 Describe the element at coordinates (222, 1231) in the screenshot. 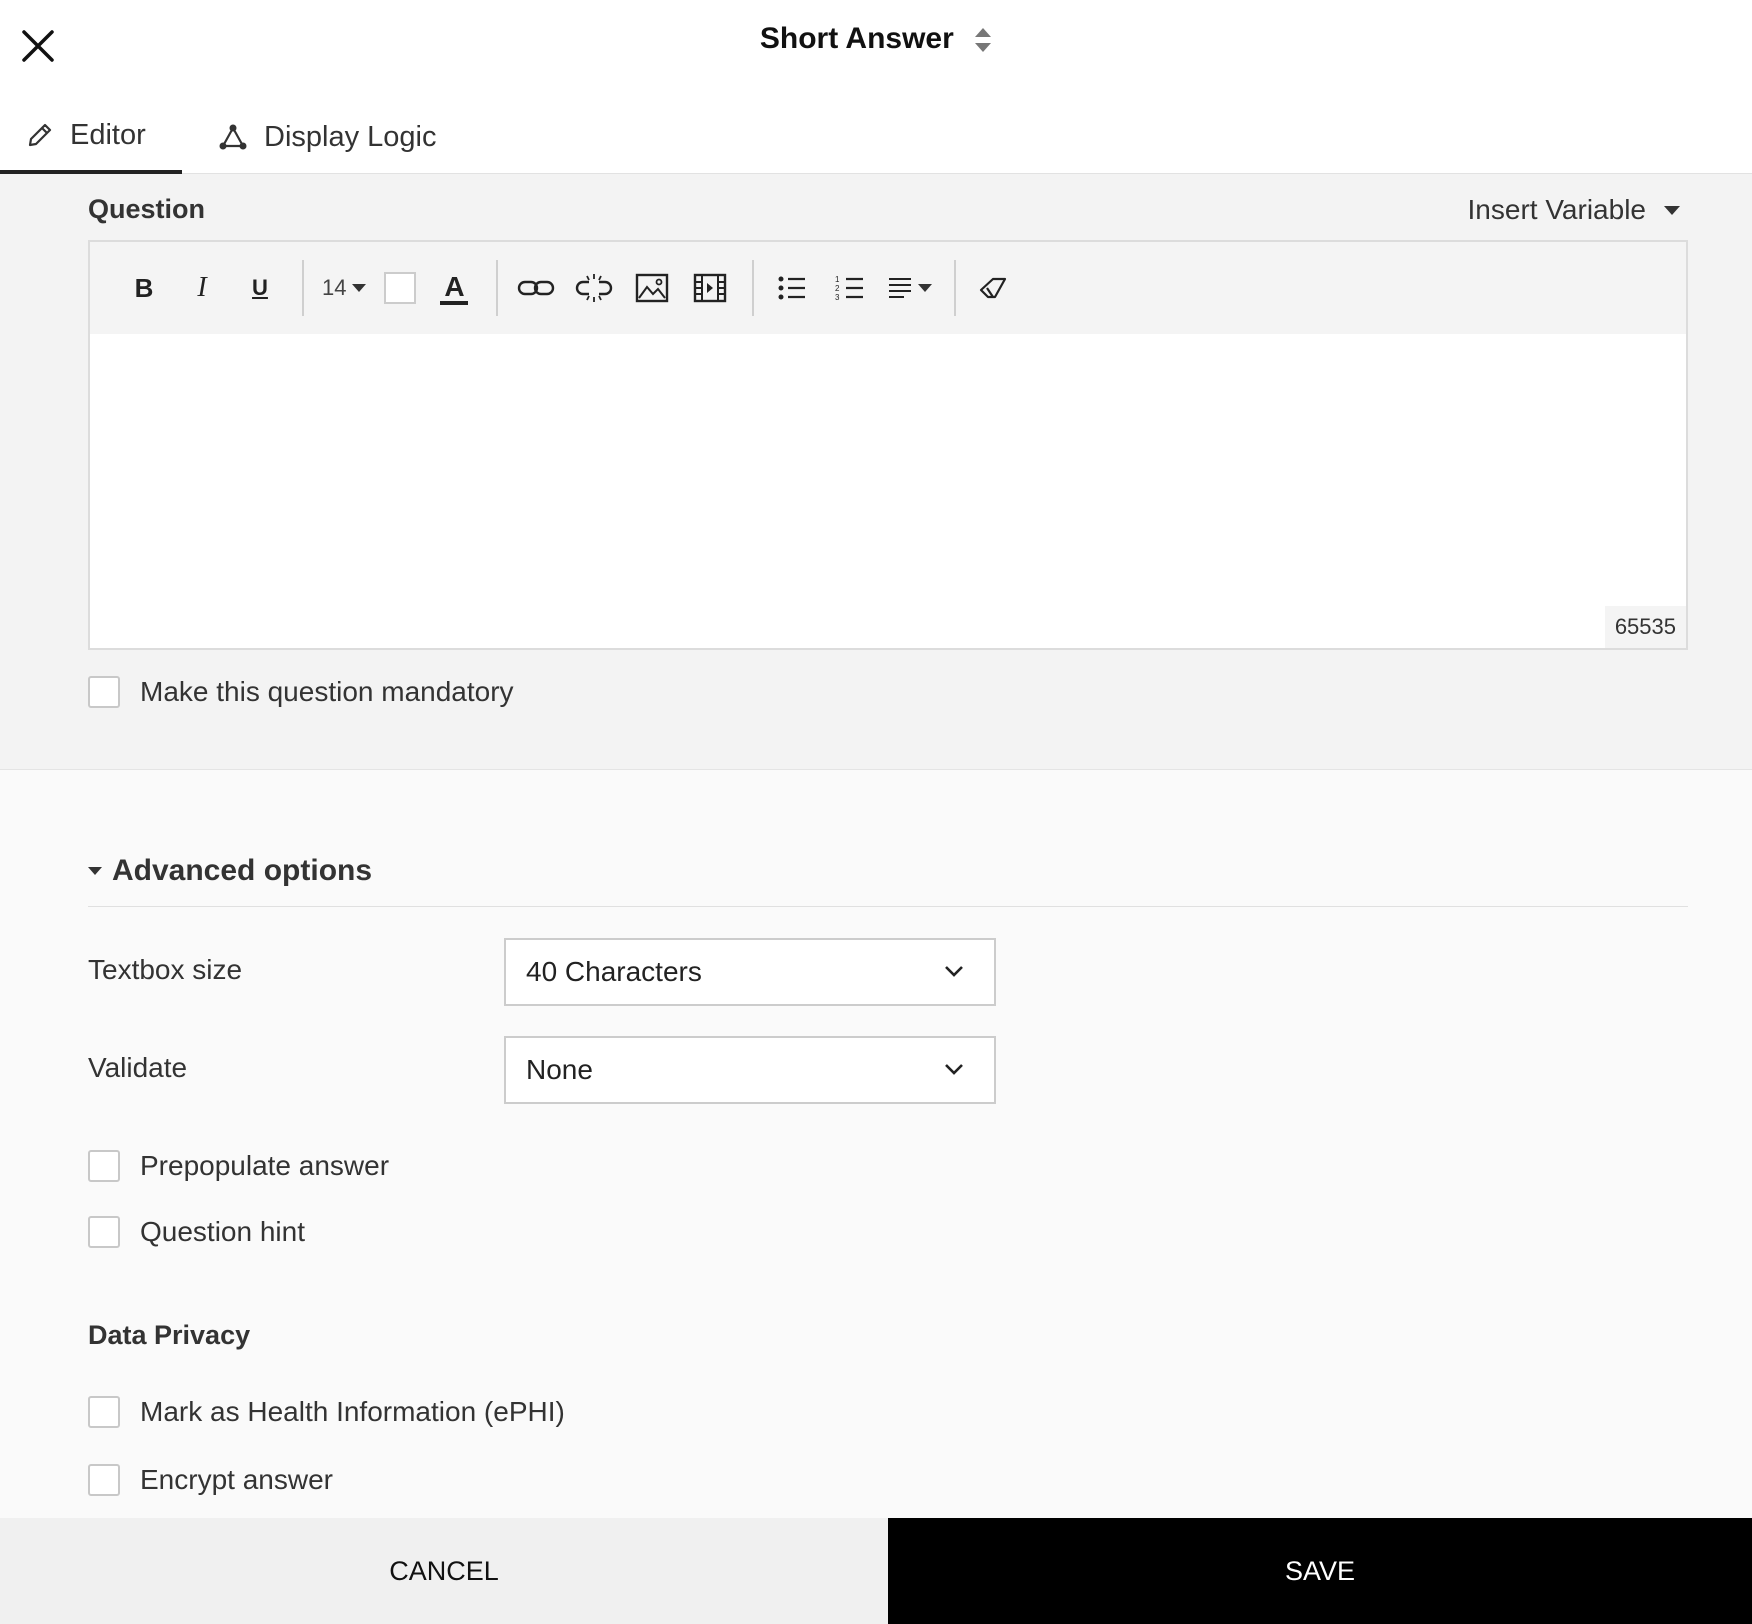

I see `question-hint-label: Question hint` at that location.